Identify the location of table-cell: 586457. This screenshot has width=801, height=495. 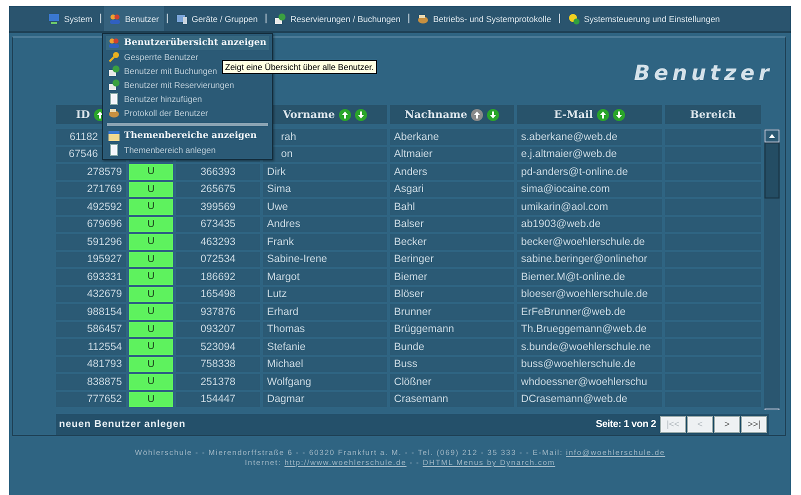
(91, 329).